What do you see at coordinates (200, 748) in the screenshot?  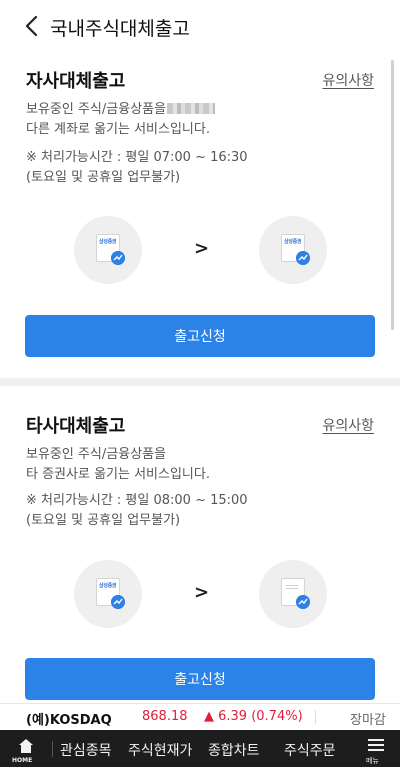 I see `bottom-nav: HOME 관심종목 주식현재가 종합차트 주식주문 메뉴` at bounding box center [200, 748].